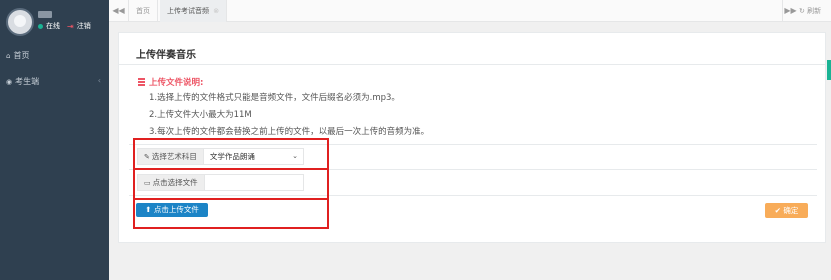 This screenshot has height=280, width=831. Describe the element at coordinates (231, 213) in the screenshot. I see `annotation-box-upload` at that location.